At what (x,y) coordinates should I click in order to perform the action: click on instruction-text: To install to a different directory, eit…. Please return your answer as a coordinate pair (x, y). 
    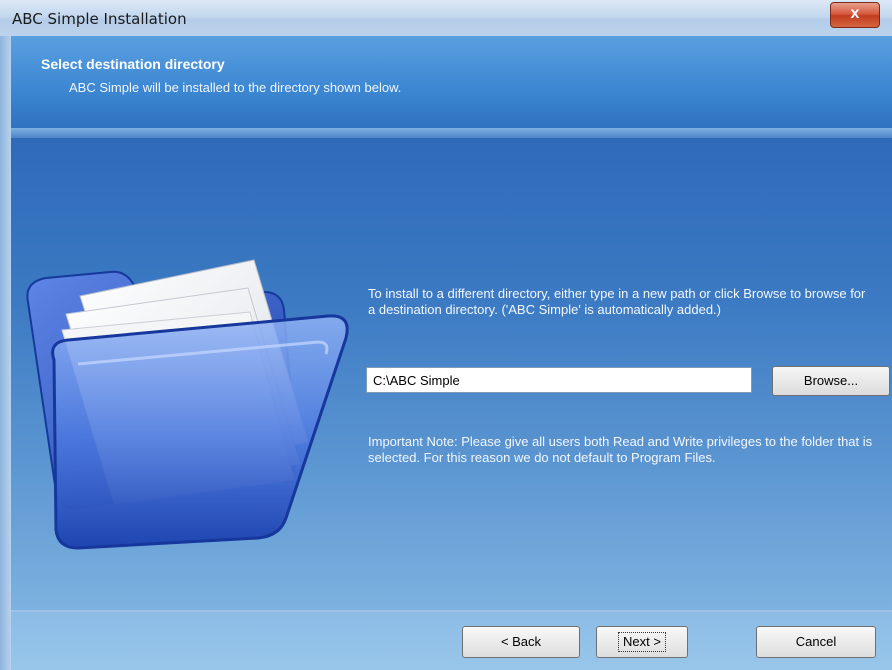
    Looking at the image, I should click on (617, 301).